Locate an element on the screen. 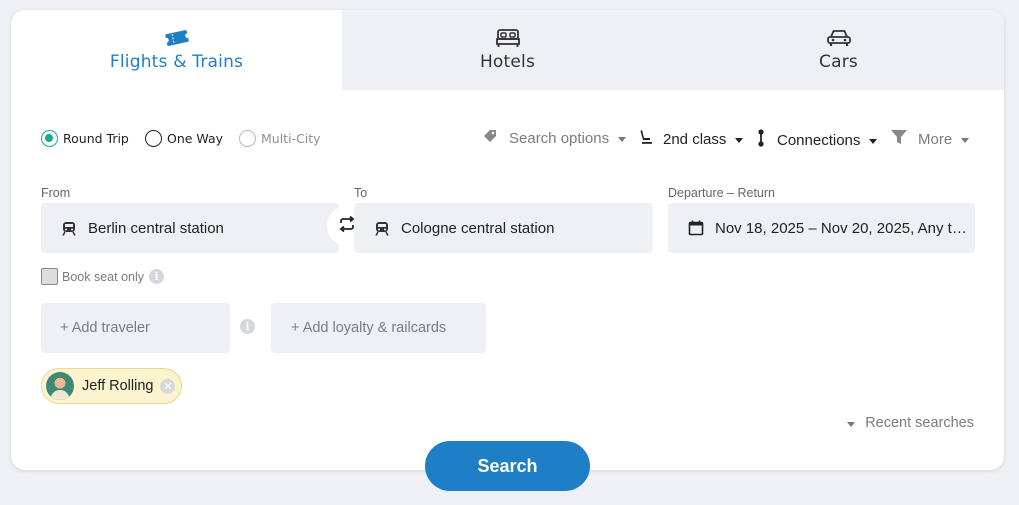  recent-searches-label: Recent searches is located at coordinates (919, 423).